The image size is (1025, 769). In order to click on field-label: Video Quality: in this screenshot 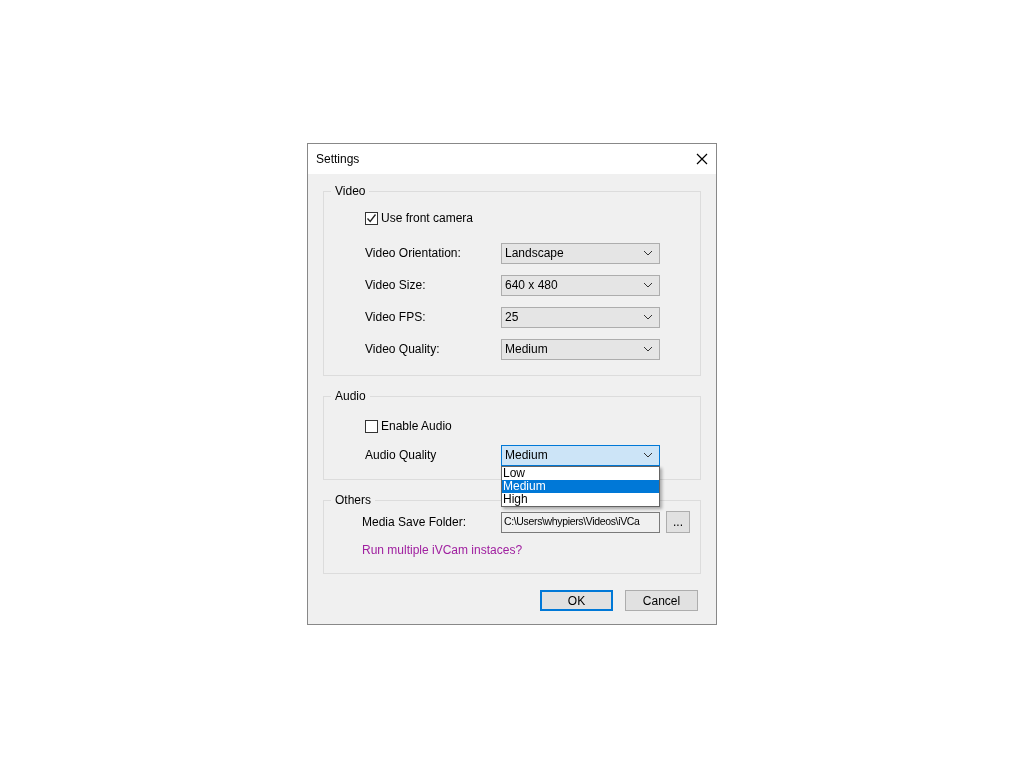, I will do `click(403, 349)`.